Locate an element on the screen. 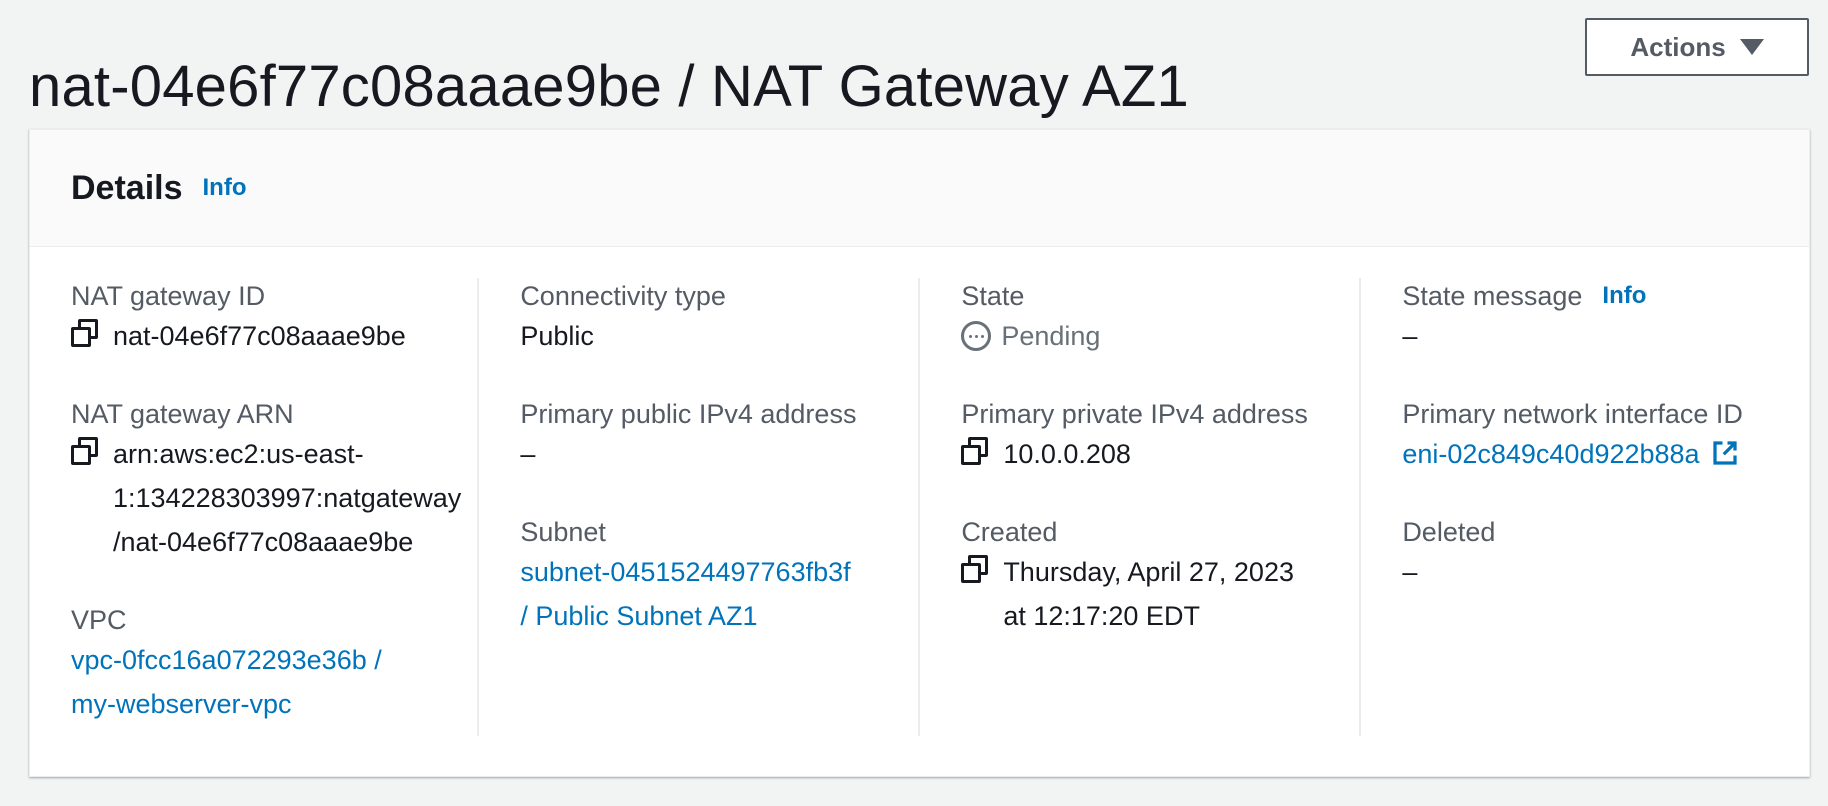 The height and width of the screenshot is (806, 1828). primary-private-ipv4-address-value-line: 10.0.0.208 is located at coordinates (1067, 454).